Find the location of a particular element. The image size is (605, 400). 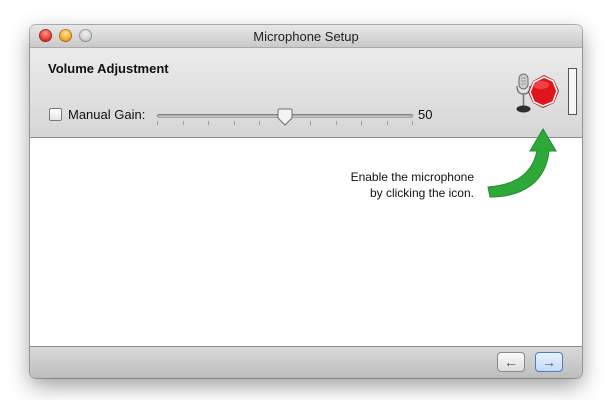

microphone-stop-icon is located at coordinates (538, 95).